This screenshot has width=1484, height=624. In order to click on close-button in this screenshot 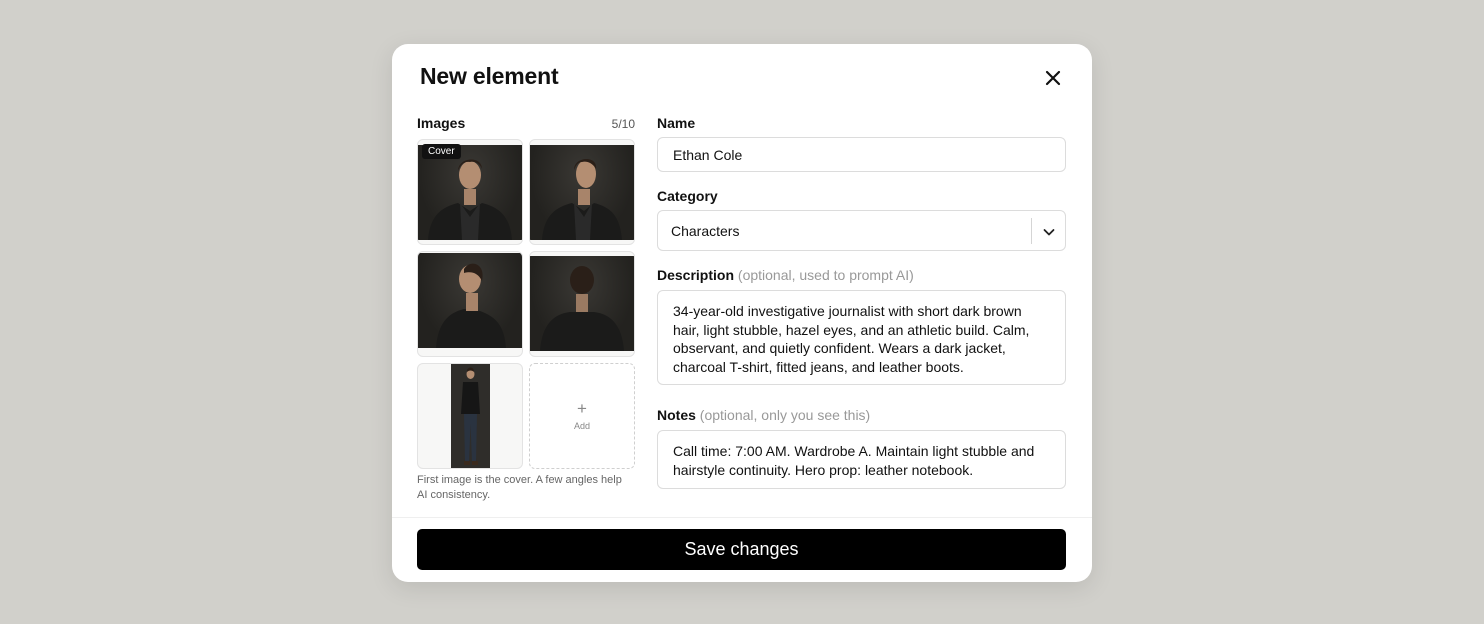, I will do `click(1053, 78)`.